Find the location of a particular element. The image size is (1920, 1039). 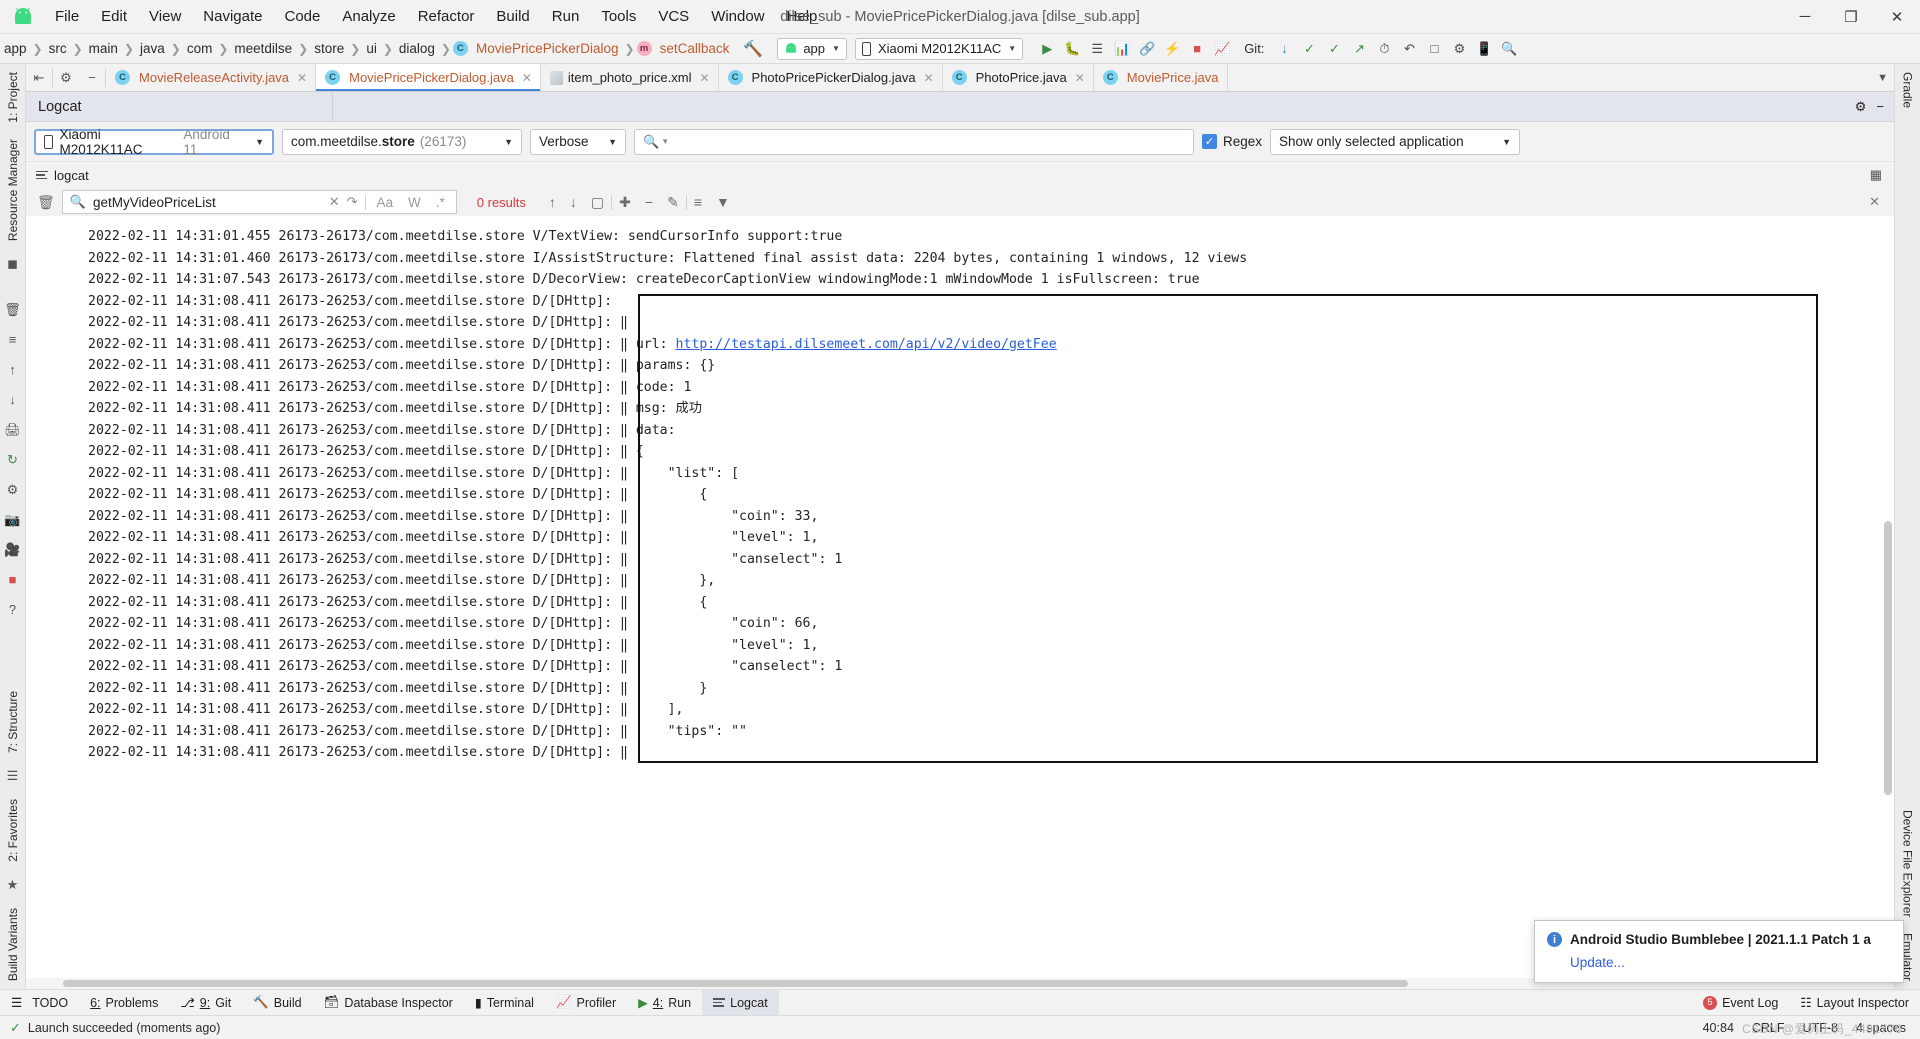

menu-help: Help is located at coordinates (802, 16).